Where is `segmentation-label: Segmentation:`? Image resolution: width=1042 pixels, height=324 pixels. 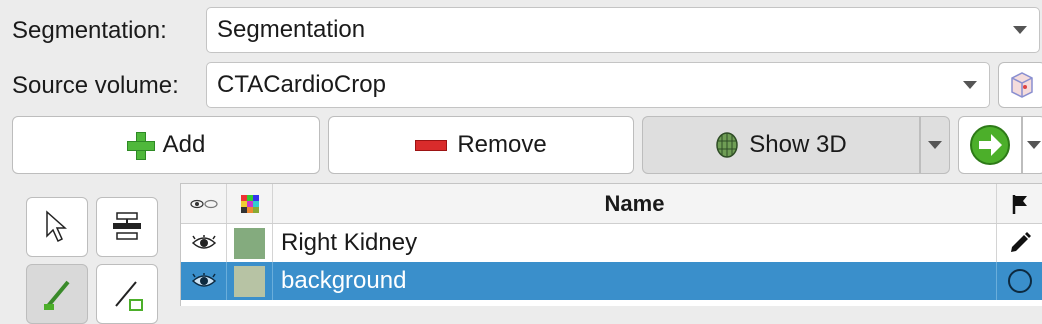 segmentation-label: Segmentation: is located at coordinates (89, 30).